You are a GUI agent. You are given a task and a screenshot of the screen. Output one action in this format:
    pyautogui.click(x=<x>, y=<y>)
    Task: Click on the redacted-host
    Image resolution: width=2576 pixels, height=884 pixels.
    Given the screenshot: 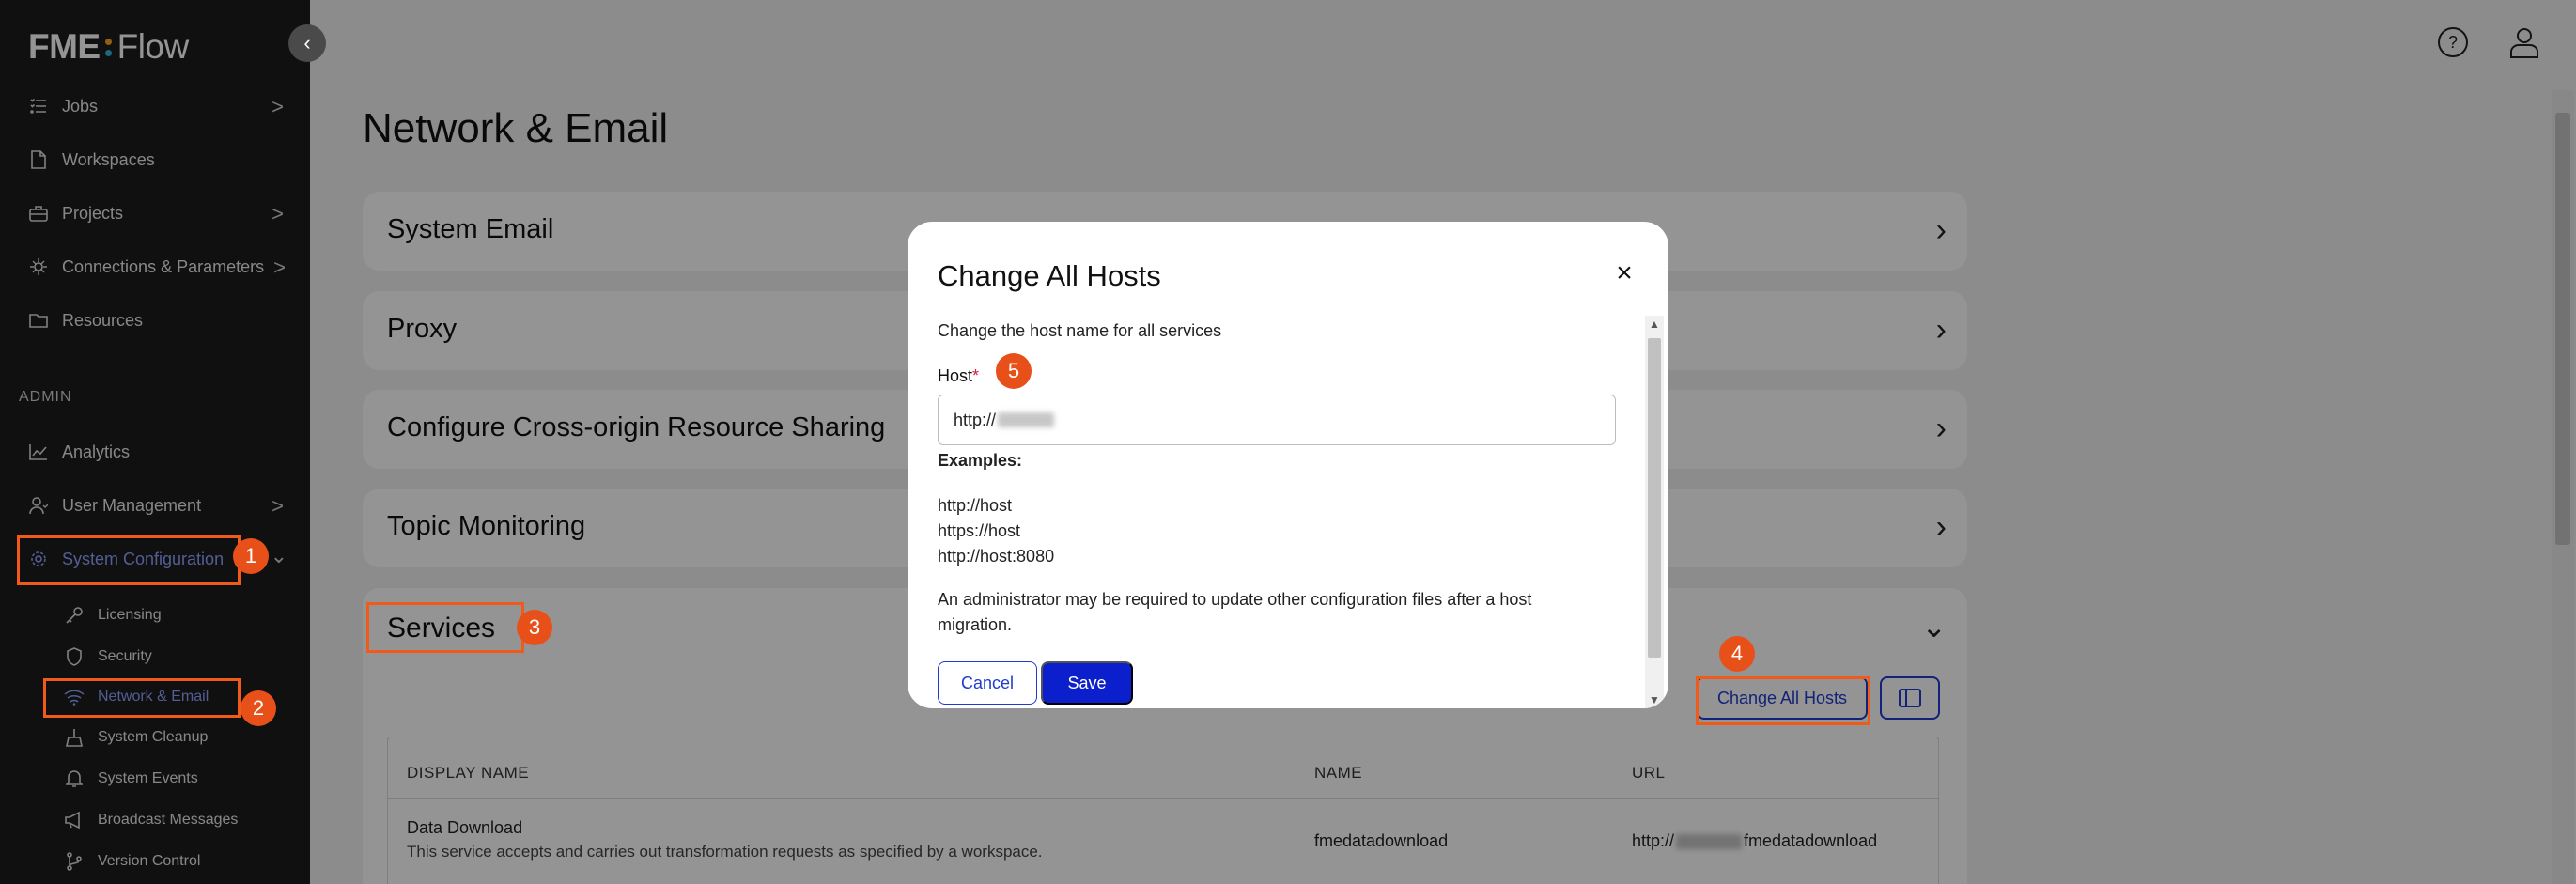 What is the action you would take?
    pyautogui.click(x=1026, y=419)
    